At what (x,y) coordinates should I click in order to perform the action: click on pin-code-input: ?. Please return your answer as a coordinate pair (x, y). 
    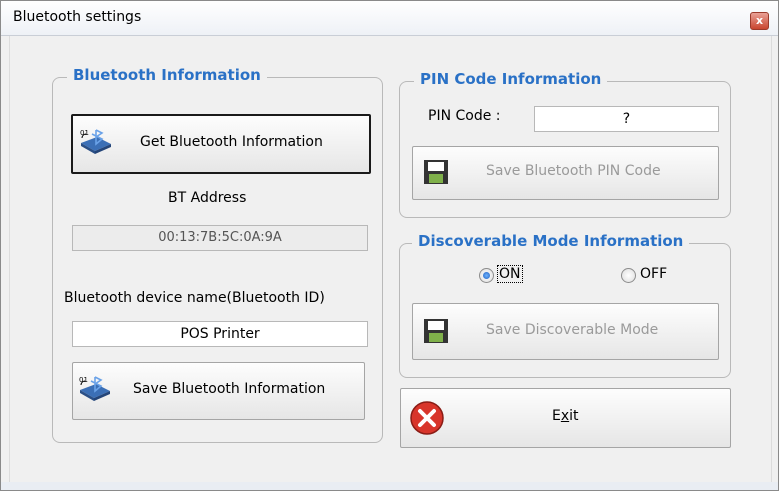
    Looking at the image, I should click on (626, 119).